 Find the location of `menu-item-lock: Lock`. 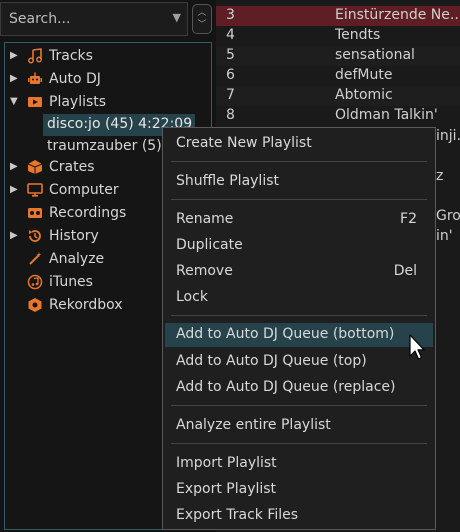

menu-item-lock: Lock is located at coordinates (299, 297).